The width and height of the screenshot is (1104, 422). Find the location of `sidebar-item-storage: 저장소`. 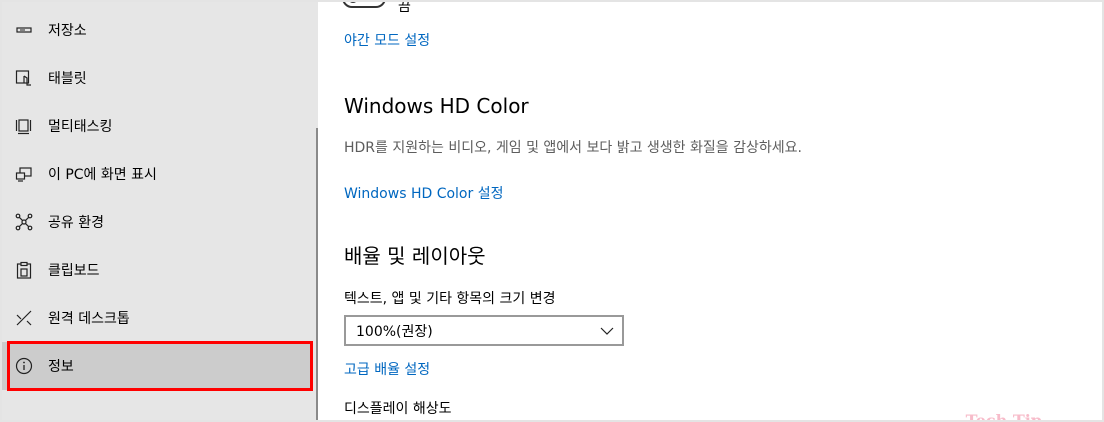

sidebar-item-storage: 저장소 is located at coordinates (156, 30).